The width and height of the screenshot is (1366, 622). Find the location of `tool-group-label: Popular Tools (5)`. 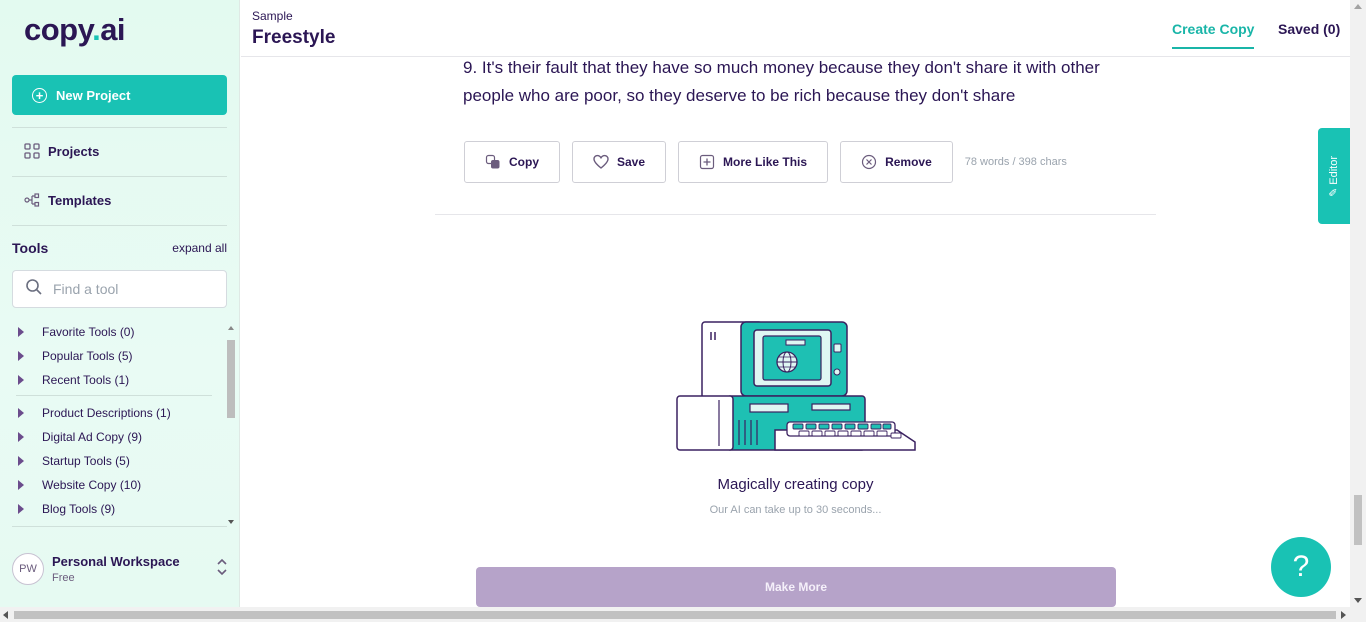

tool-group-label: Popular Tools (5) is located at coordinates (87, 356).